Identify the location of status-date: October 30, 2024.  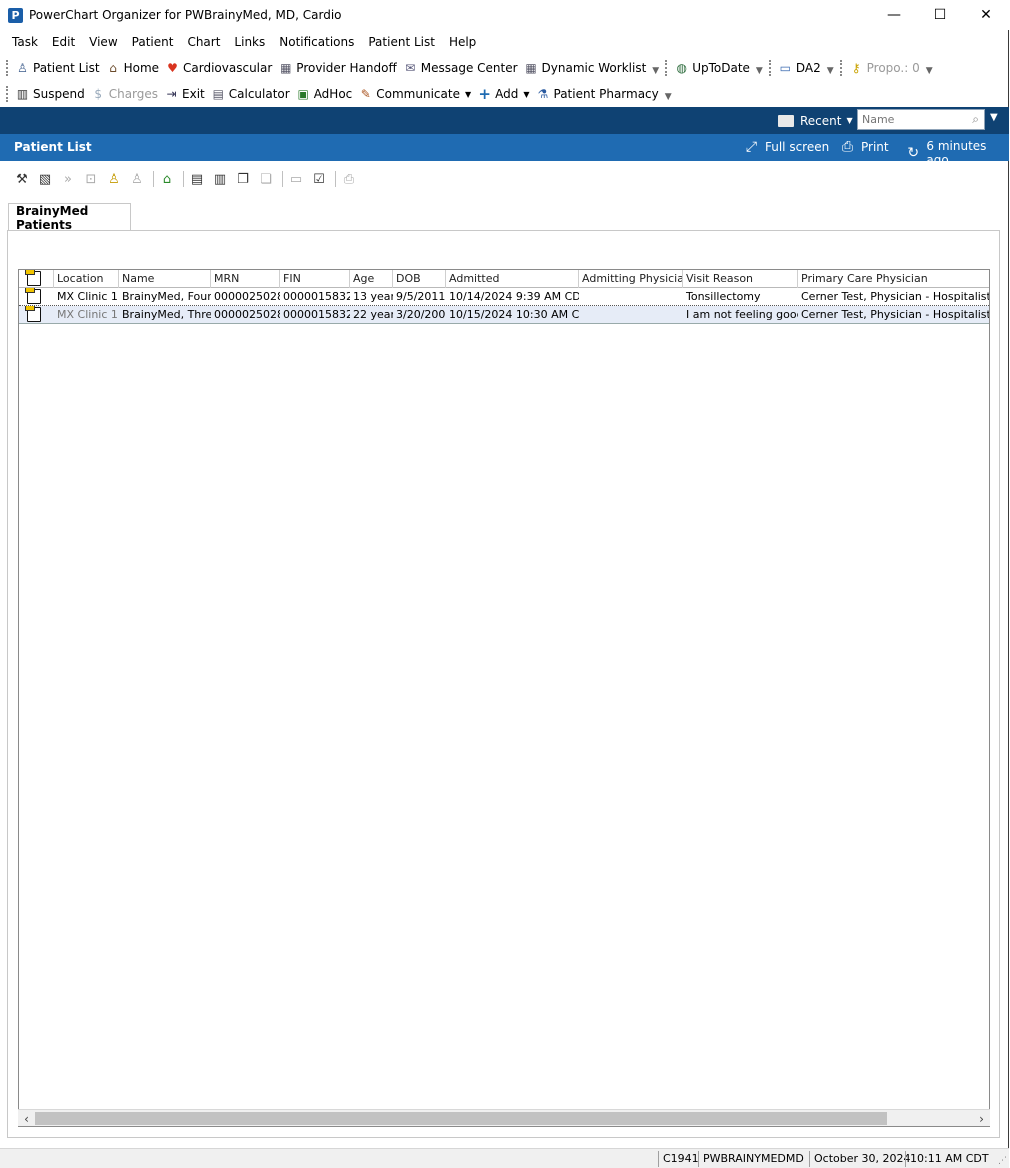
(862, 1159).